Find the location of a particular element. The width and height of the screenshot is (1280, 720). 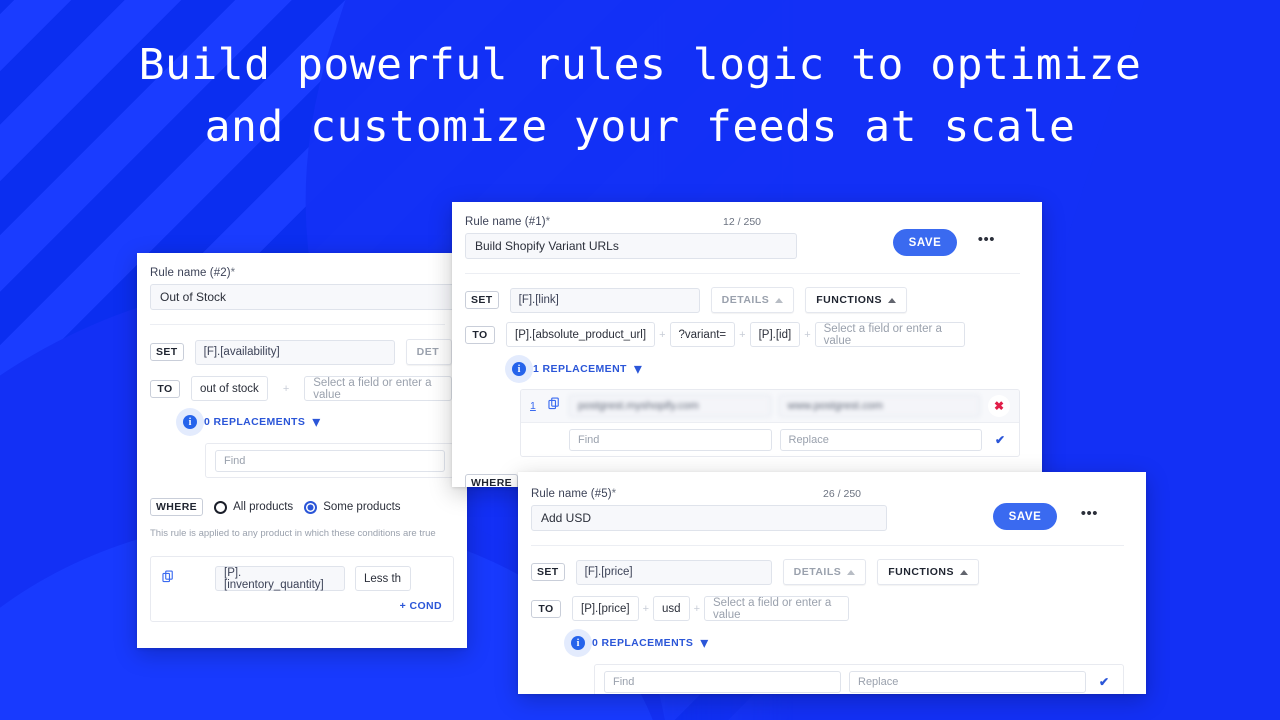

rule1-replace-input: Replace is located at coordinates (880, 439).